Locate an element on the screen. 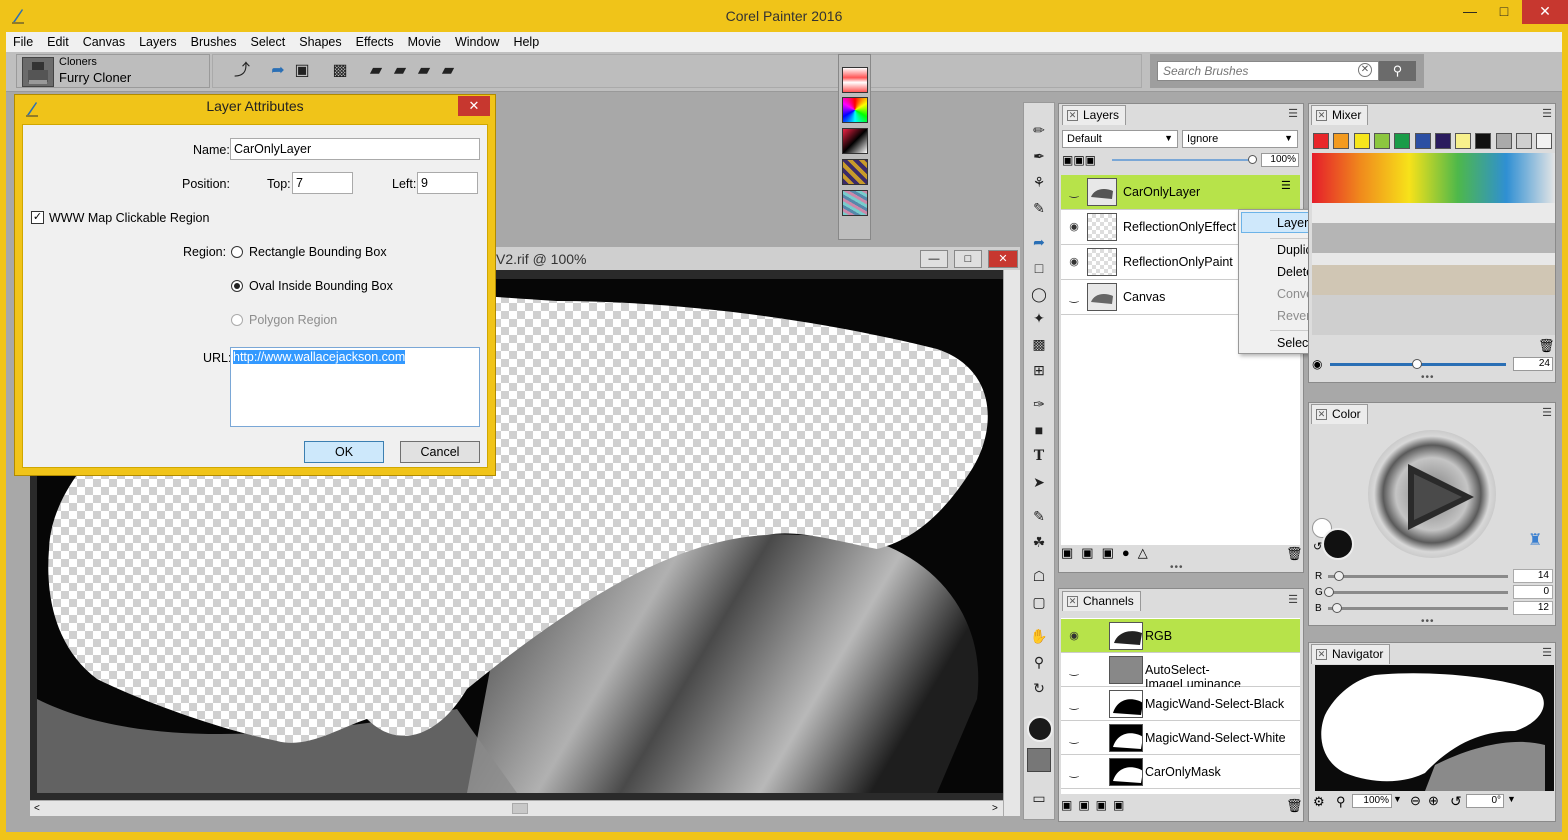 This screenshot has height=840, width=1568. move-tool-icon: ➦ is located at coordinates (278, 71).